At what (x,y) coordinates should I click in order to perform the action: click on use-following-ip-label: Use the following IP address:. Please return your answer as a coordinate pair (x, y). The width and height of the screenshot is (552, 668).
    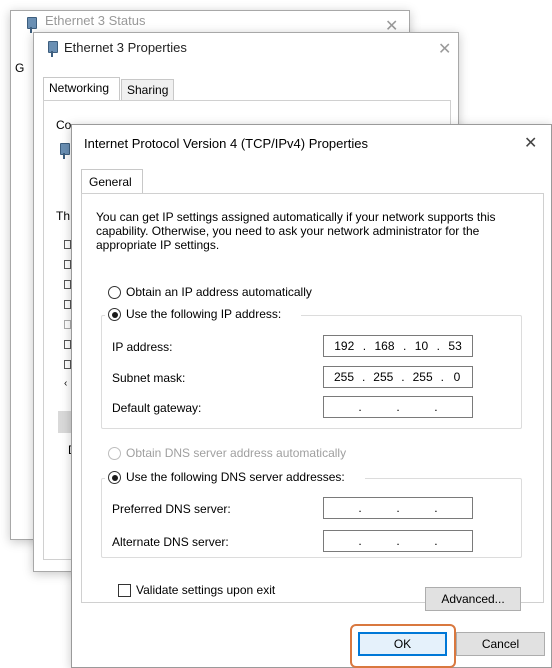
    Looking at the image, I should click on (203, 314).